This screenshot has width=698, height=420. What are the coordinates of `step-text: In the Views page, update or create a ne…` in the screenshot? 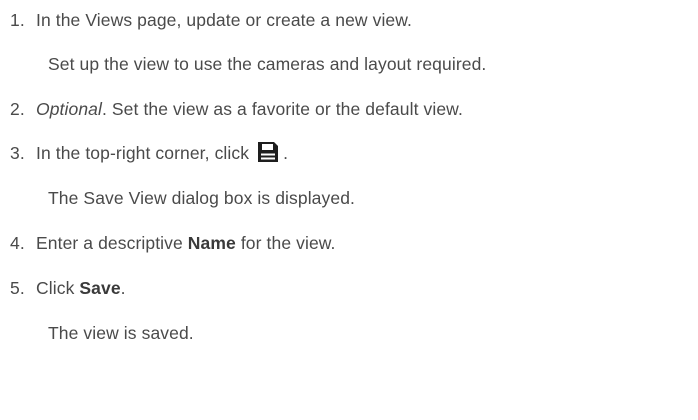 It's located at (224, 20).